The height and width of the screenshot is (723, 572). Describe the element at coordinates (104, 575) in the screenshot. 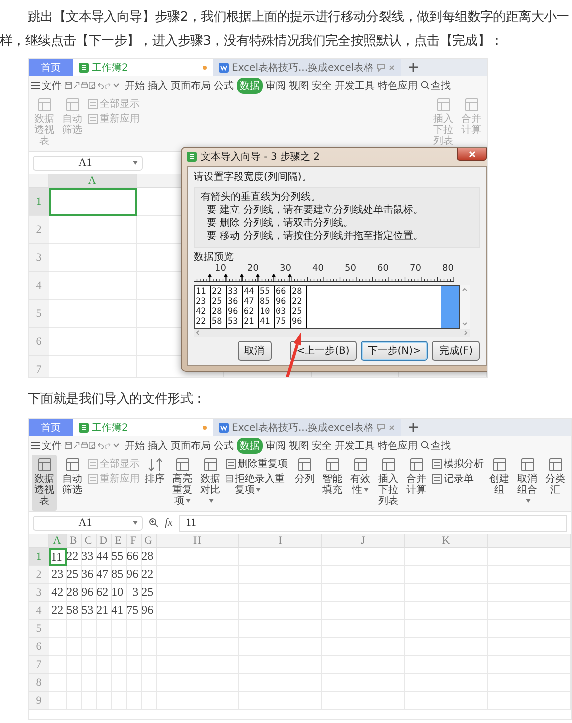

I see `table-cell: 47` at that location.